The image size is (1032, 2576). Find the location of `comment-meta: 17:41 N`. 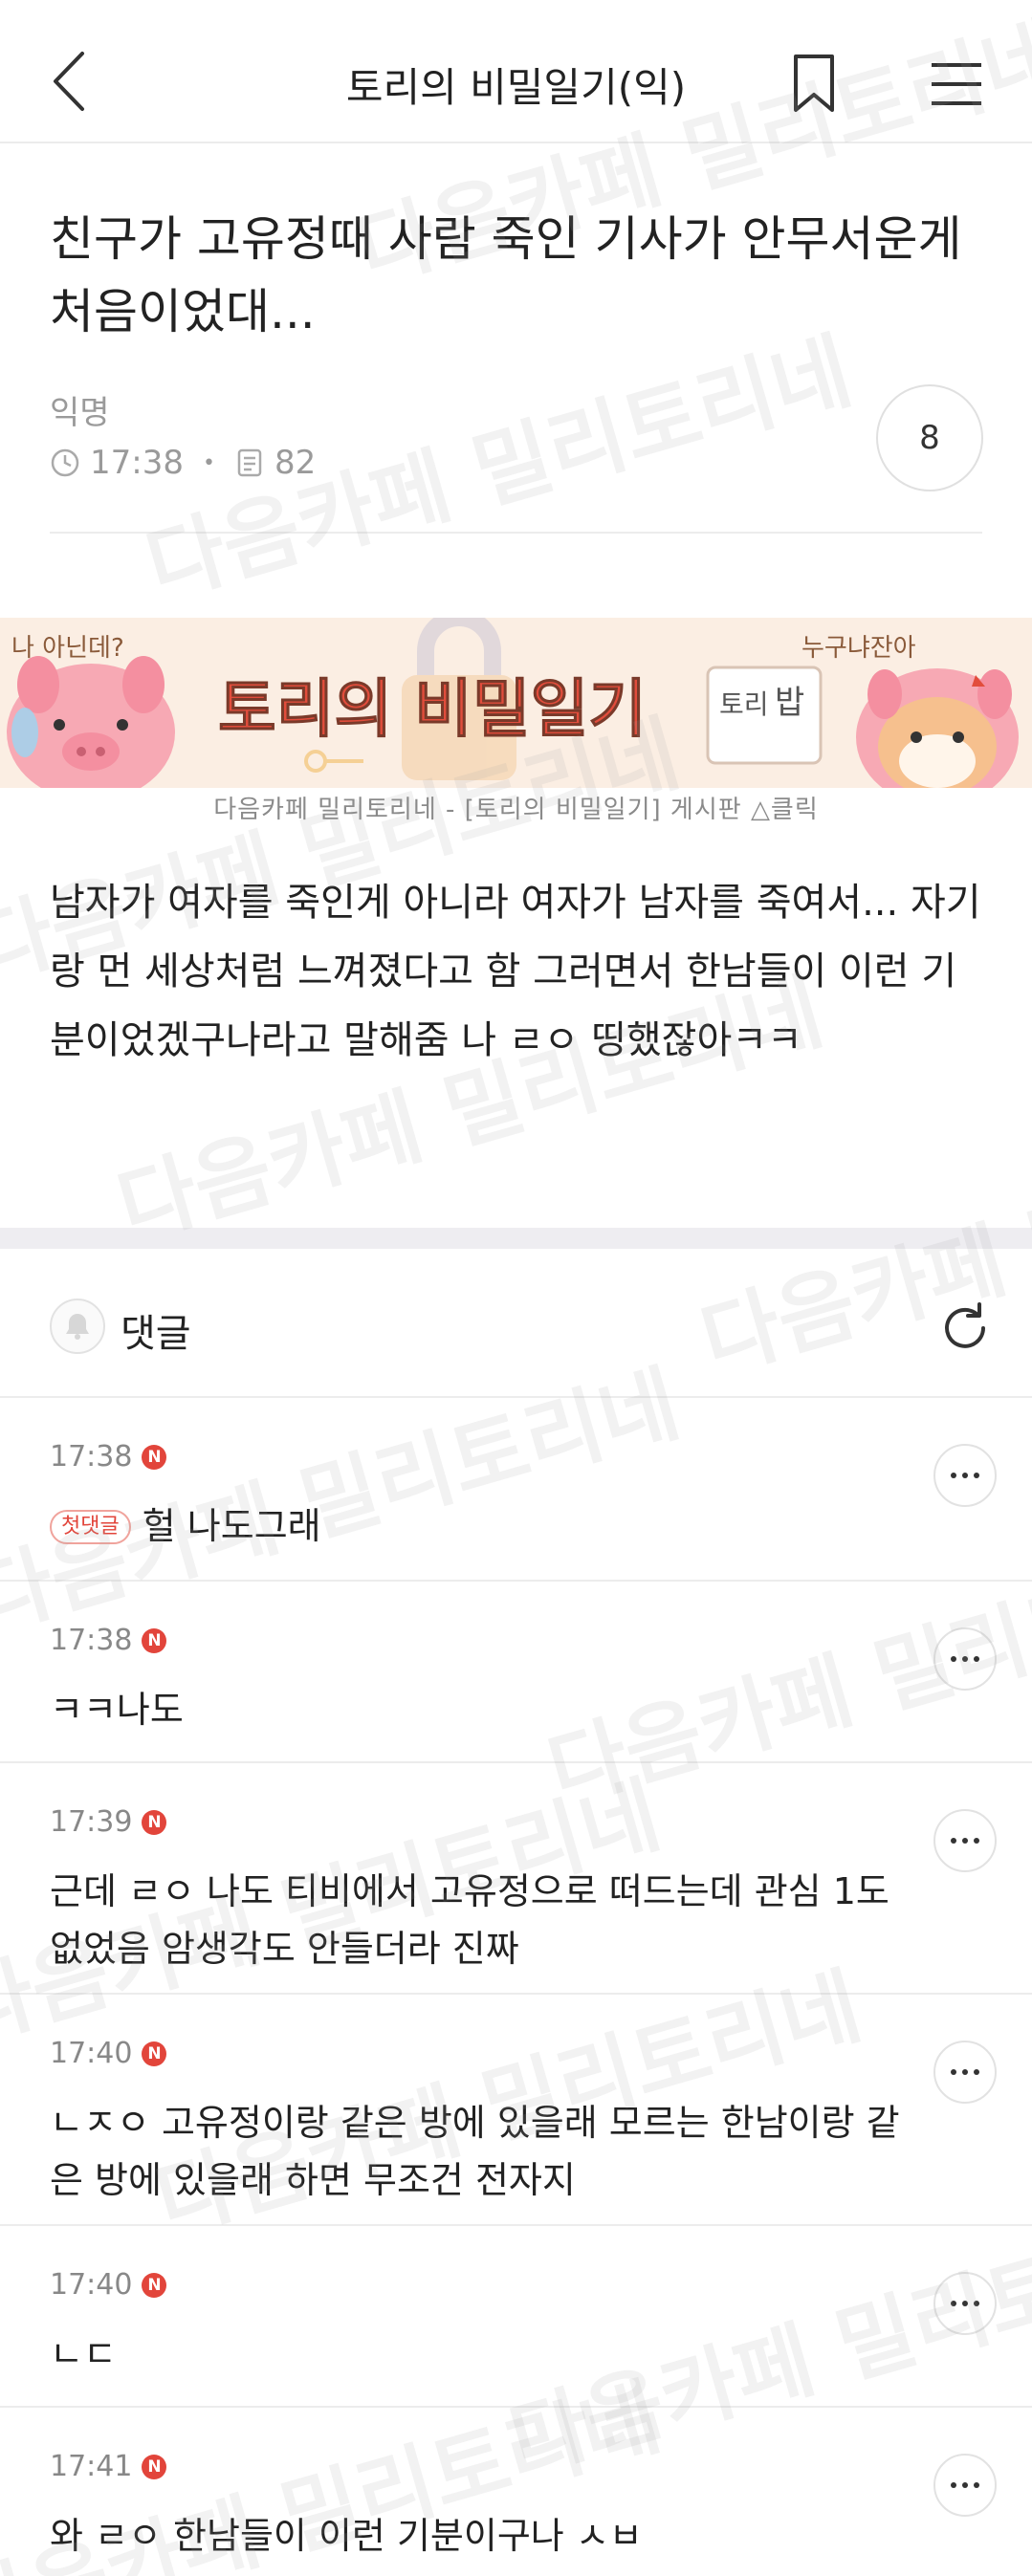

comment-meta: 17:41 N is located at coordinates (109, 2466).